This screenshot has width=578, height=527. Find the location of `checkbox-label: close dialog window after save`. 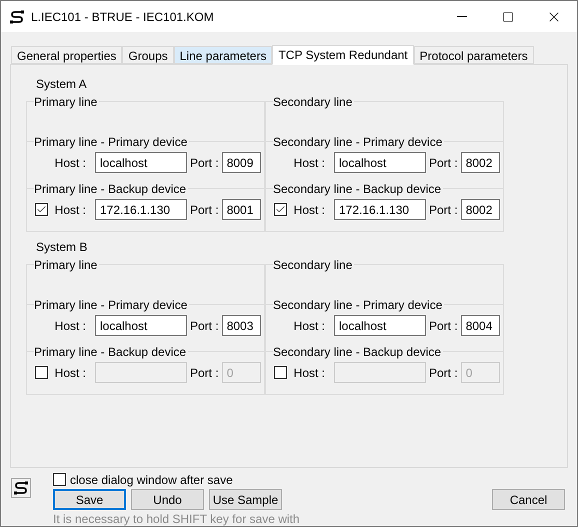

checkbox-label: close dialog window after save is located at coordinates (151, 480).